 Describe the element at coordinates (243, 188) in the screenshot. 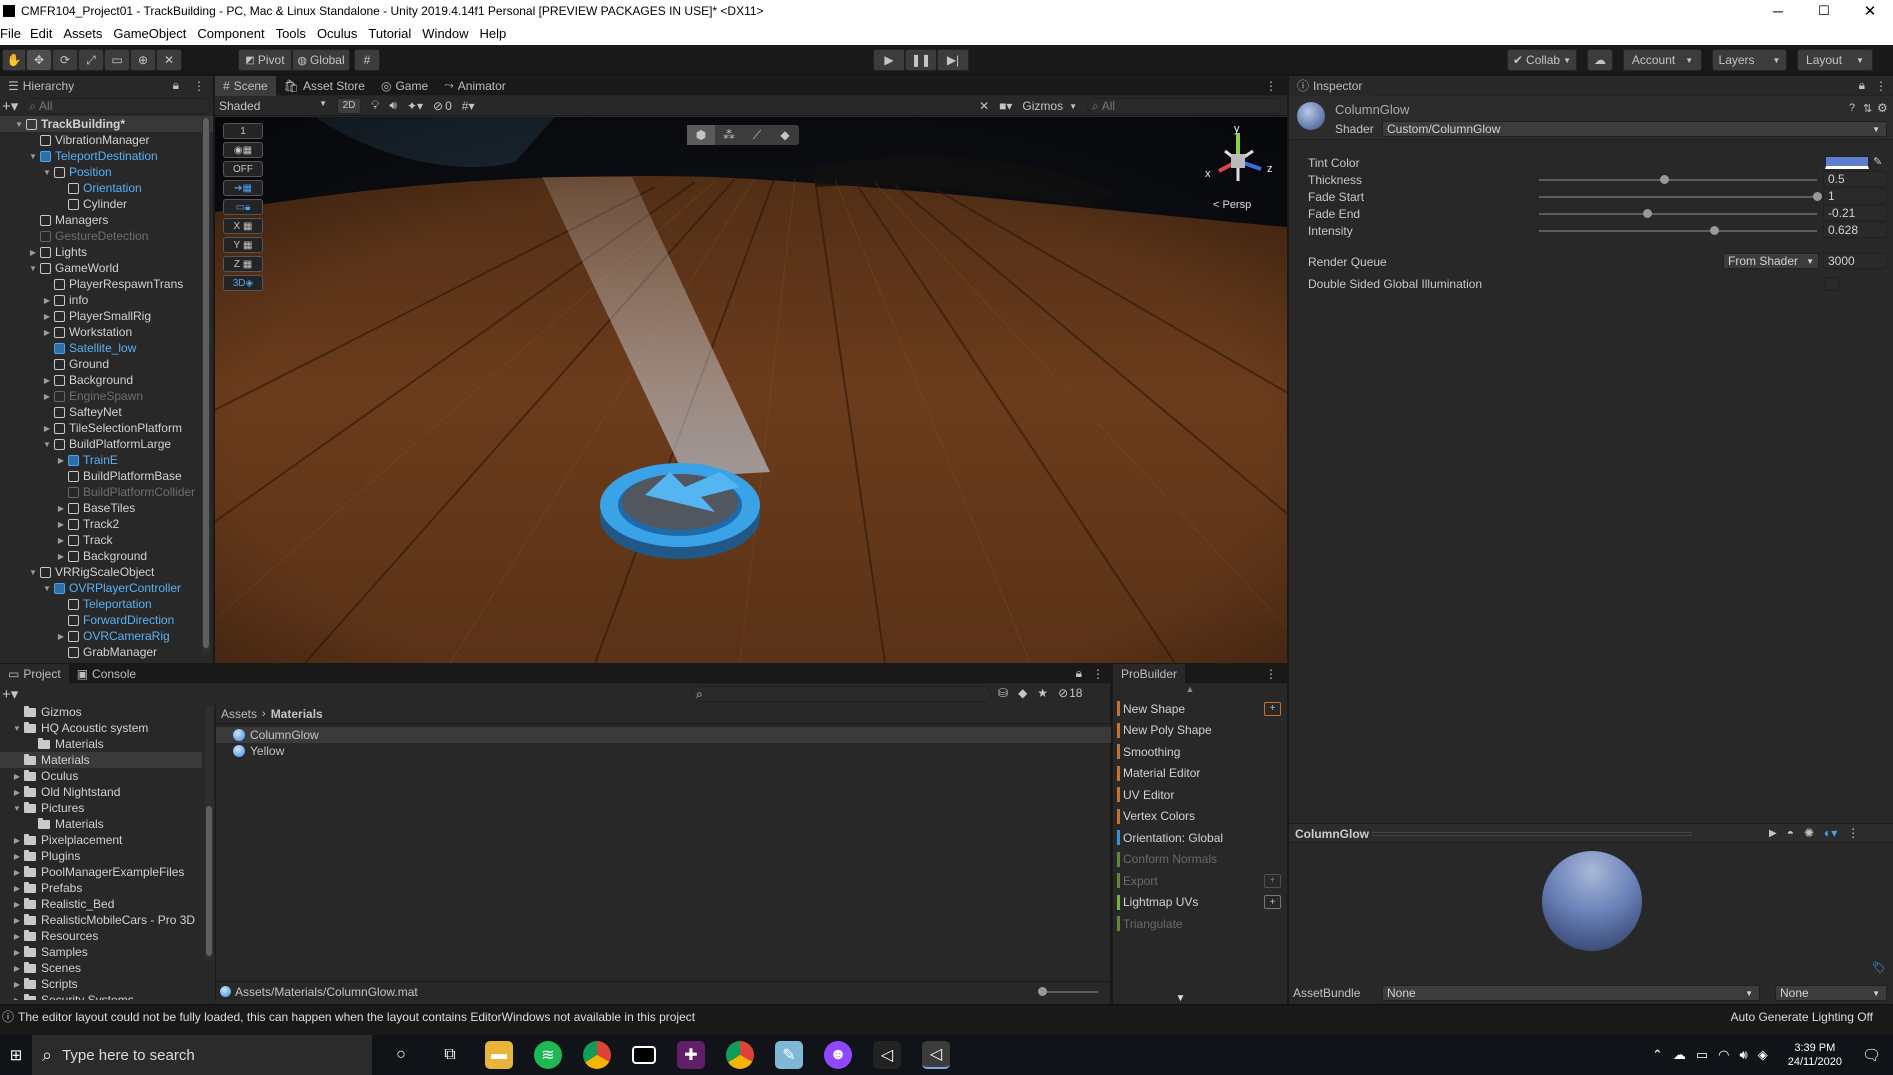

I see `arrow-grid-icon: ➔▦` at that location.